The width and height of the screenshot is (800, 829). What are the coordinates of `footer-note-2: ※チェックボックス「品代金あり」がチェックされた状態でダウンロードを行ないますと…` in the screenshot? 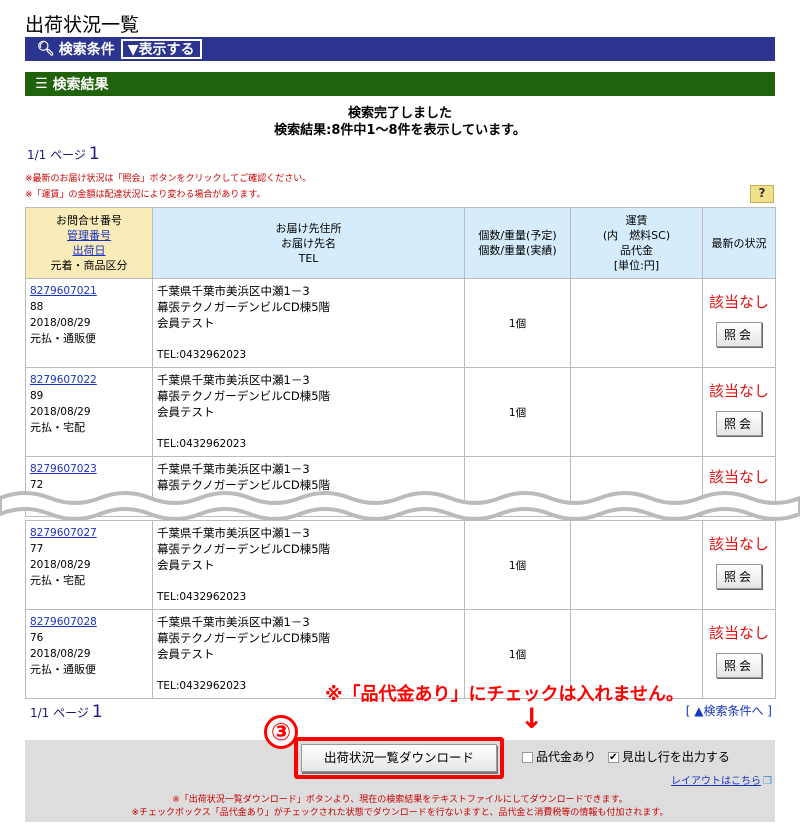 It's located at (400, 813).